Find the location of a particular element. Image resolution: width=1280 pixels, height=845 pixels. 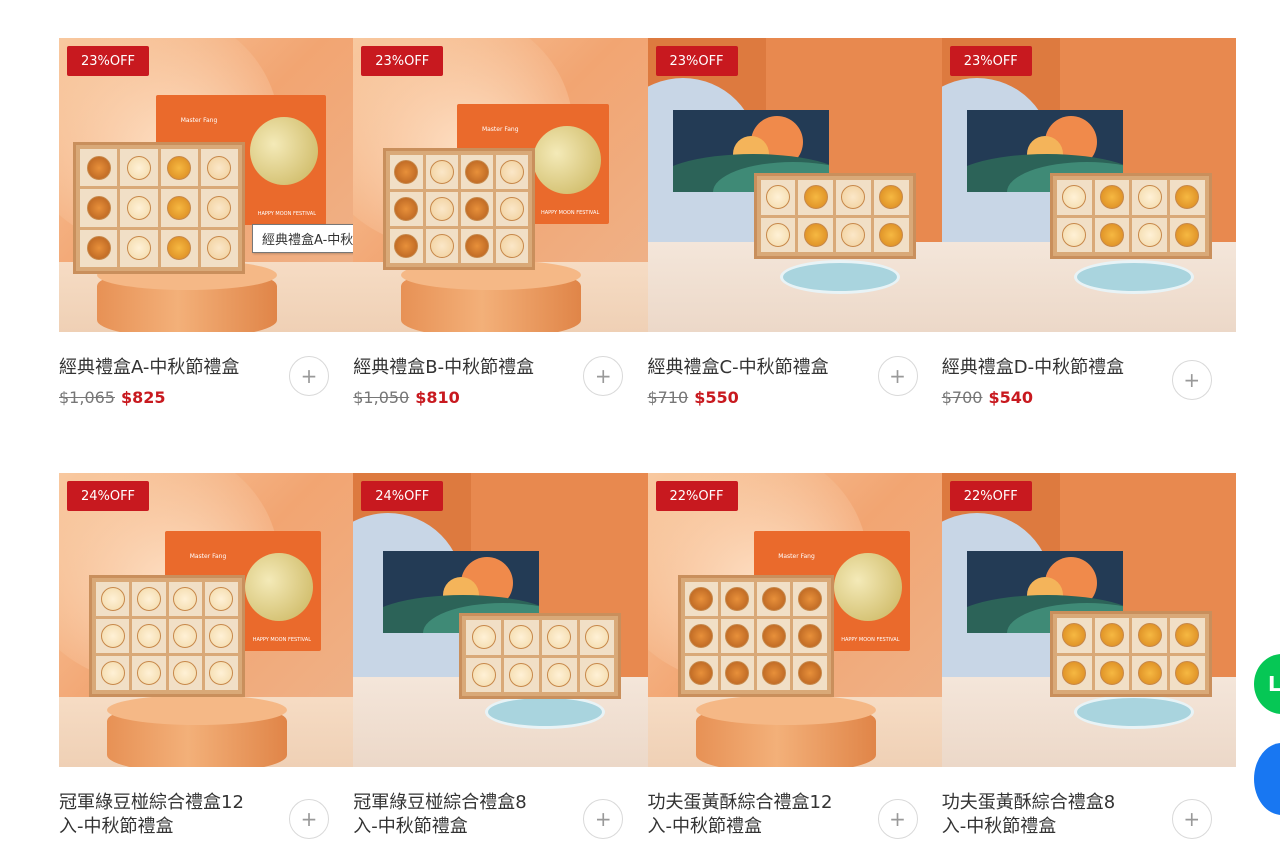

product-title: 經典禮盒B-中秋節禮盒 is located at coordinates (451, 368).